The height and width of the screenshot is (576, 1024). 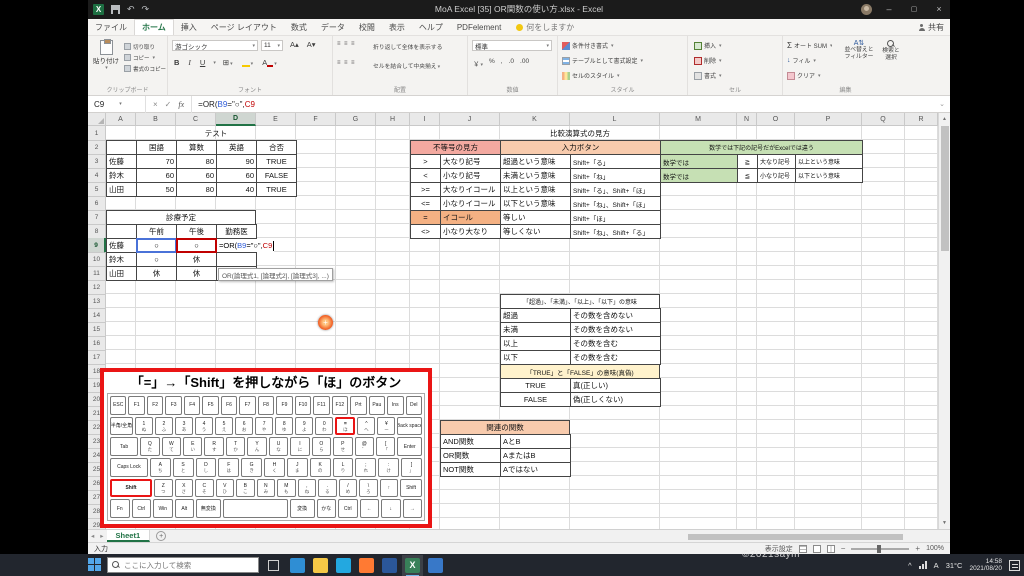 I want to click on copy-button: コピー ▾, so click(x=145, y=57).